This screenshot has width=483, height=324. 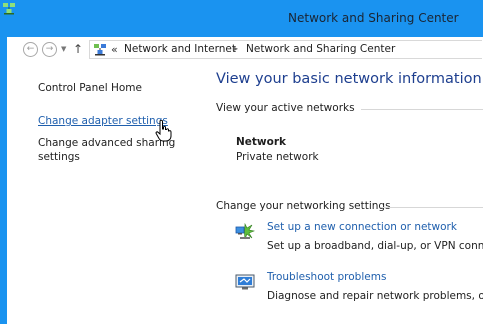 What do you see at coordinates (320, 49) in the screenshot?
I see `breadcrumb-network-and-sharing-center: Network and Sharing Center` at bounding box center [320, 49].